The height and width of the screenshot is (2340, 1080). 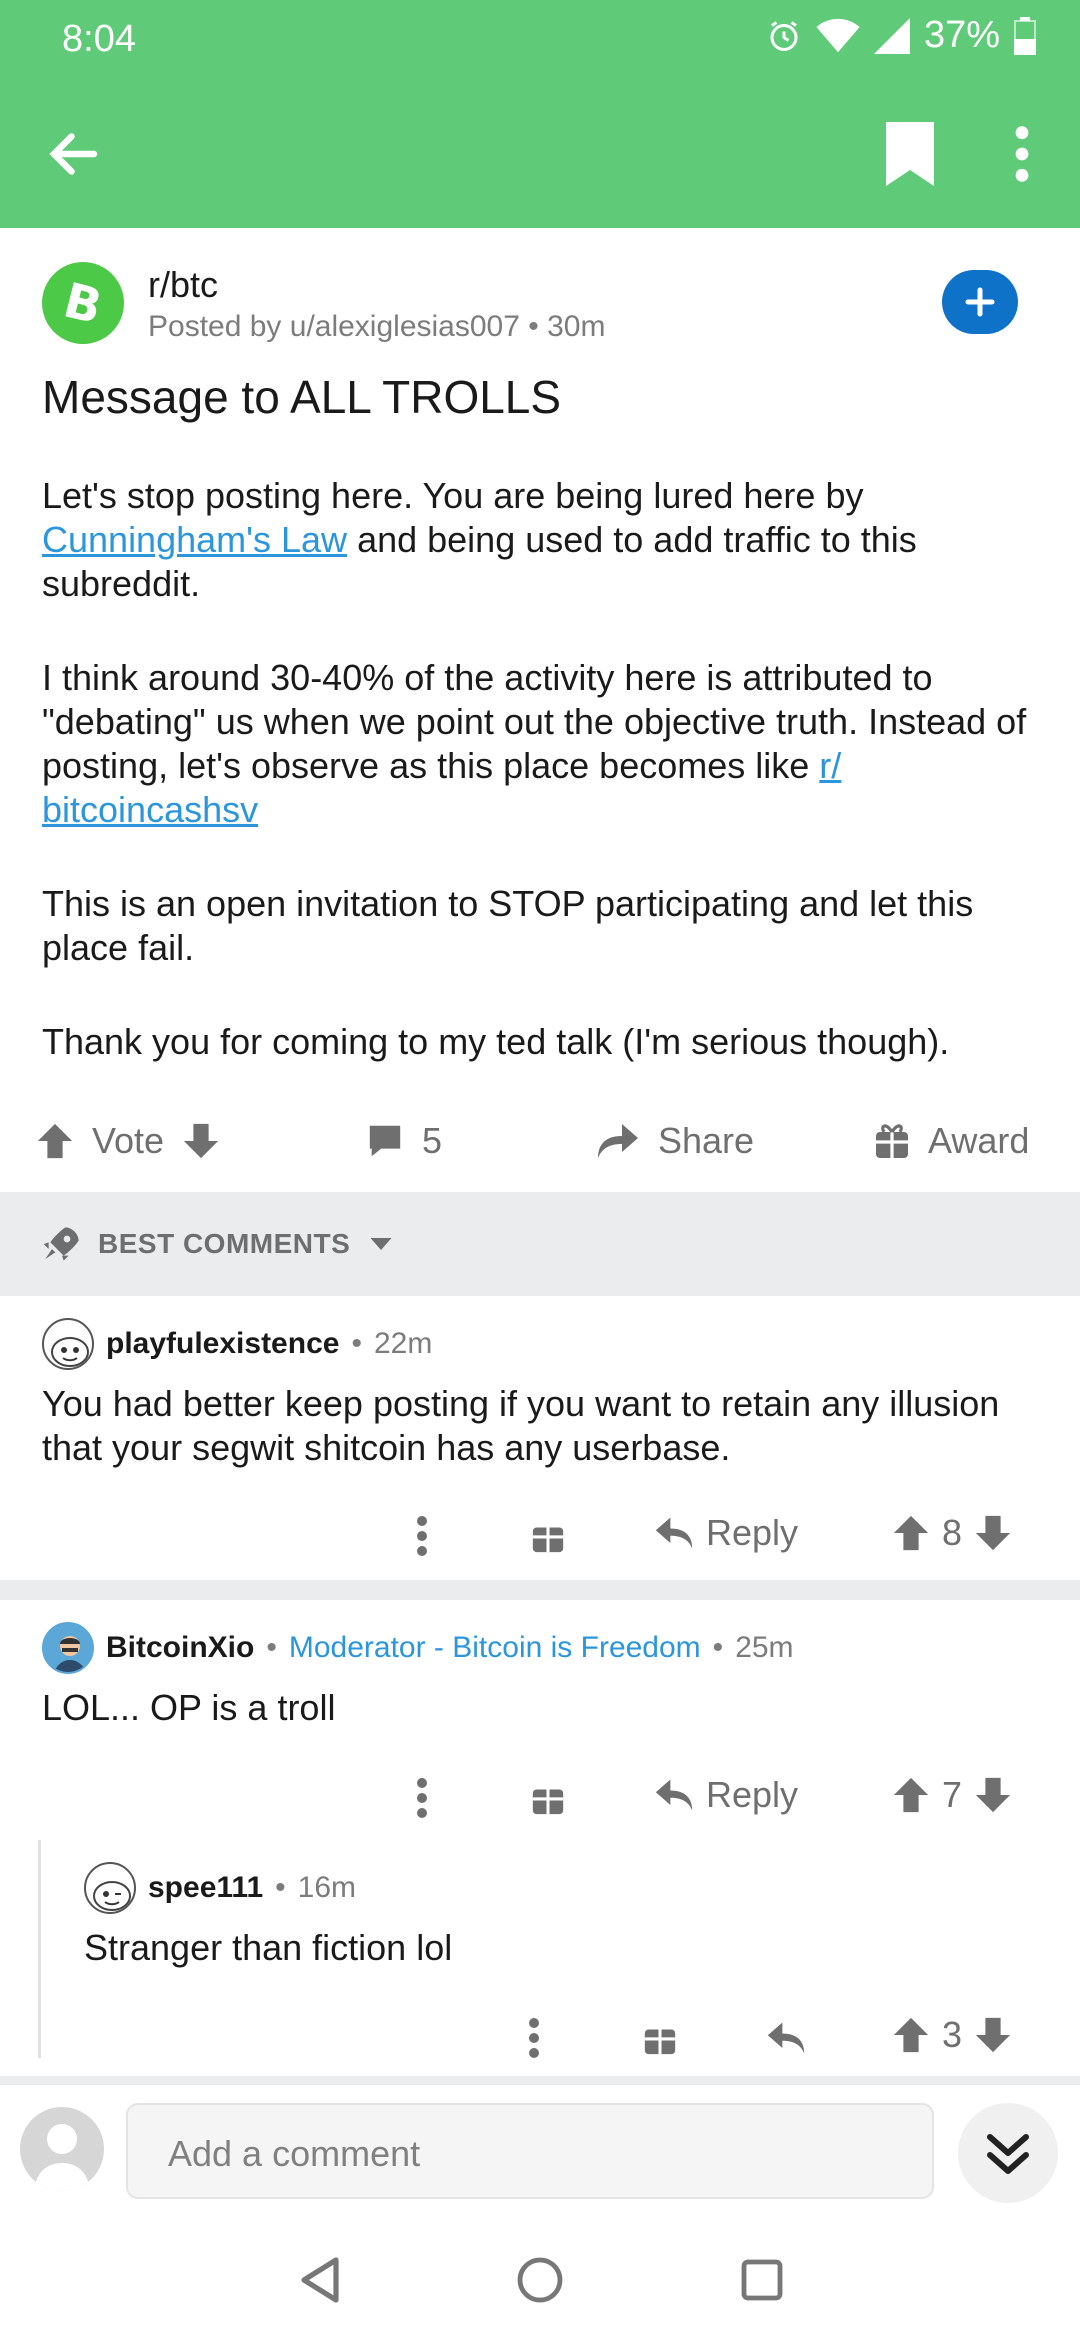 What do you see at coordinates (961, 35) in the screenshot?
I see `battery-percent: 37%` at bounding box center [961, 35].